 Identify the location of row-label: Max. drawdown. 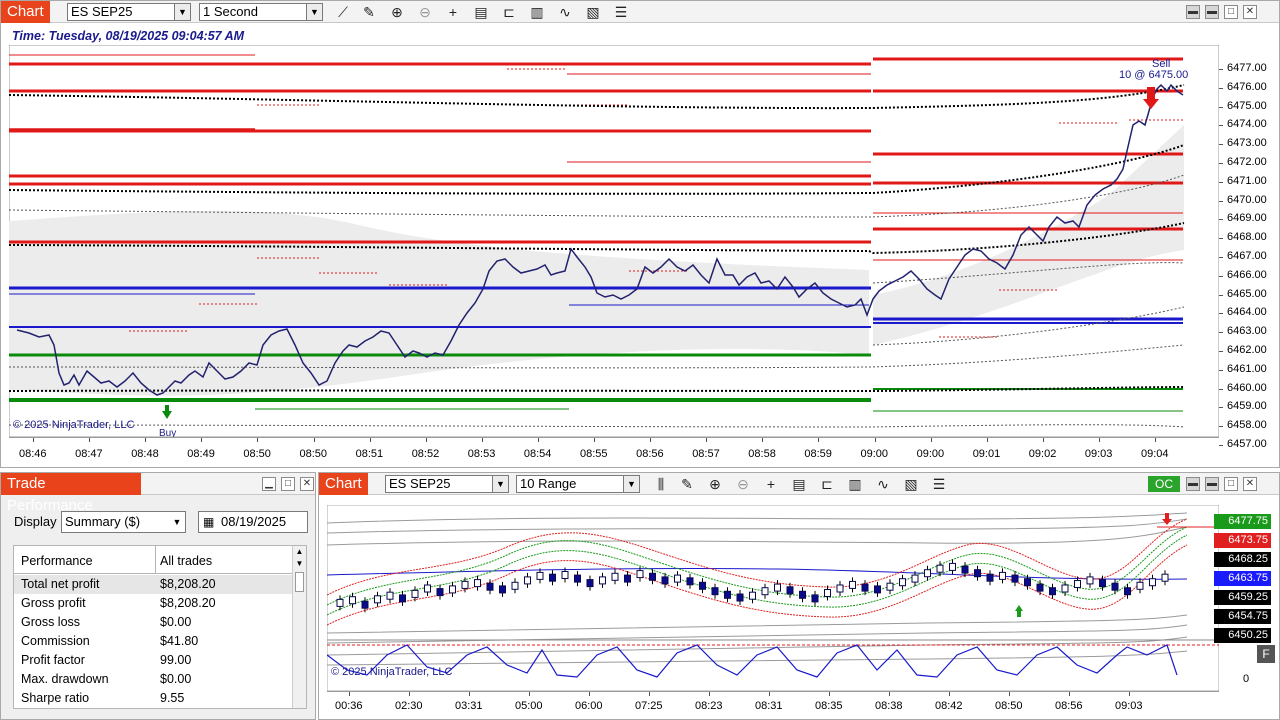
(65, 679).